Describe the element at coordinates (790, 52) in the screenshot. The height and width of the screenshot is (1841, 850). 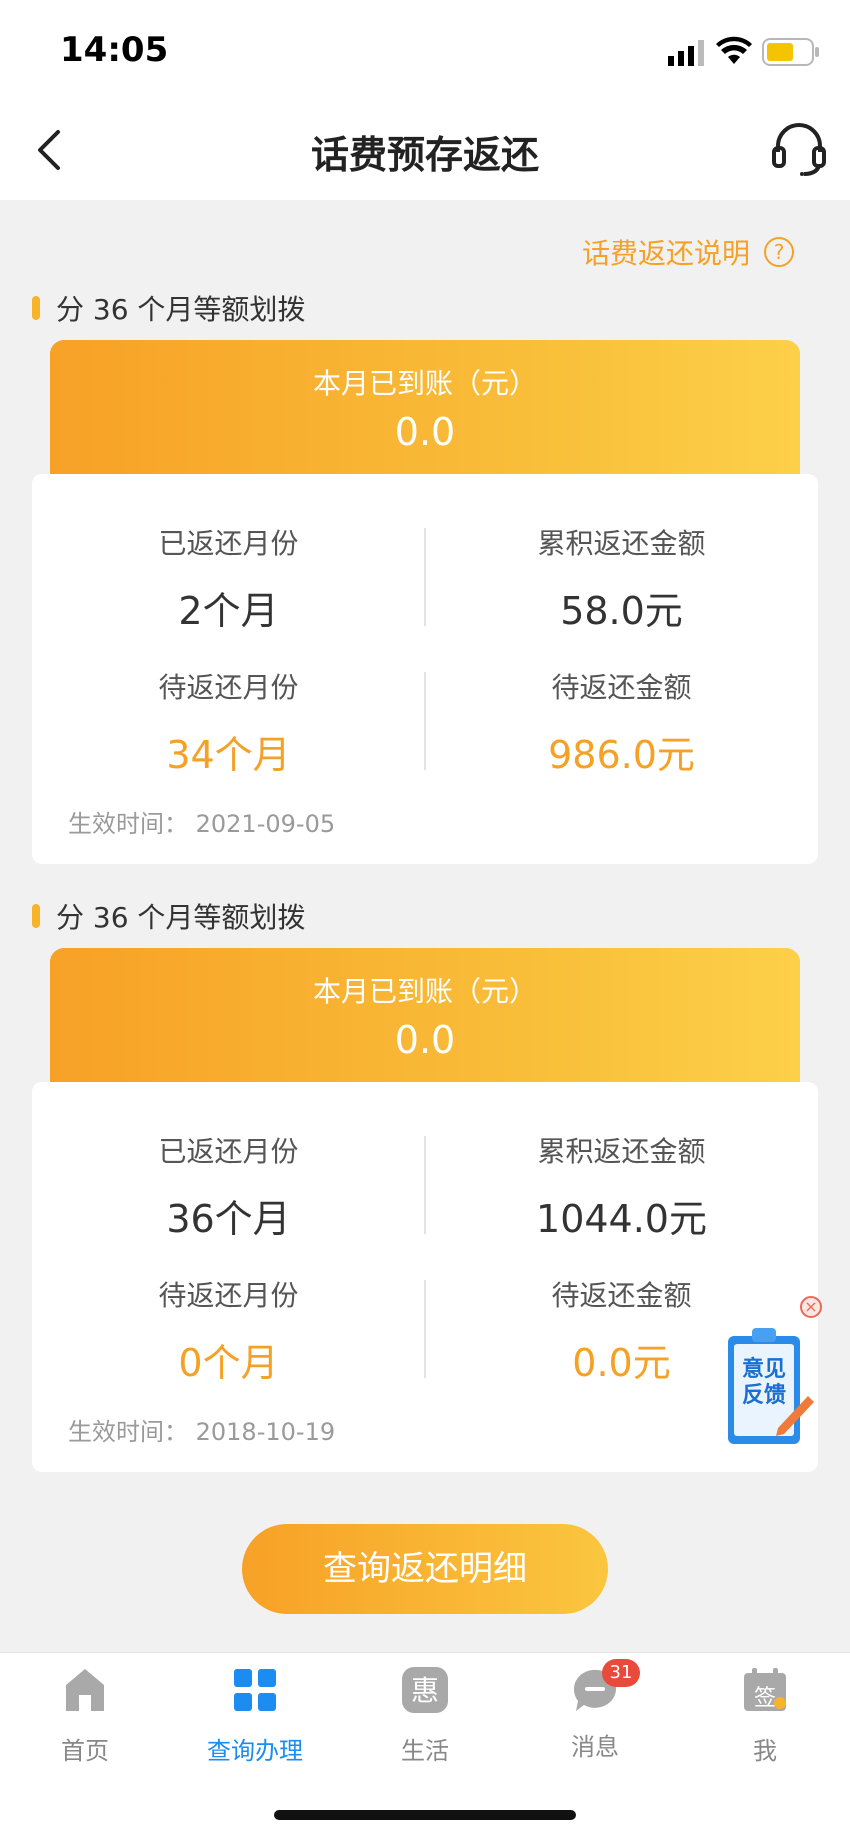
I see `battery-icon` at that location.